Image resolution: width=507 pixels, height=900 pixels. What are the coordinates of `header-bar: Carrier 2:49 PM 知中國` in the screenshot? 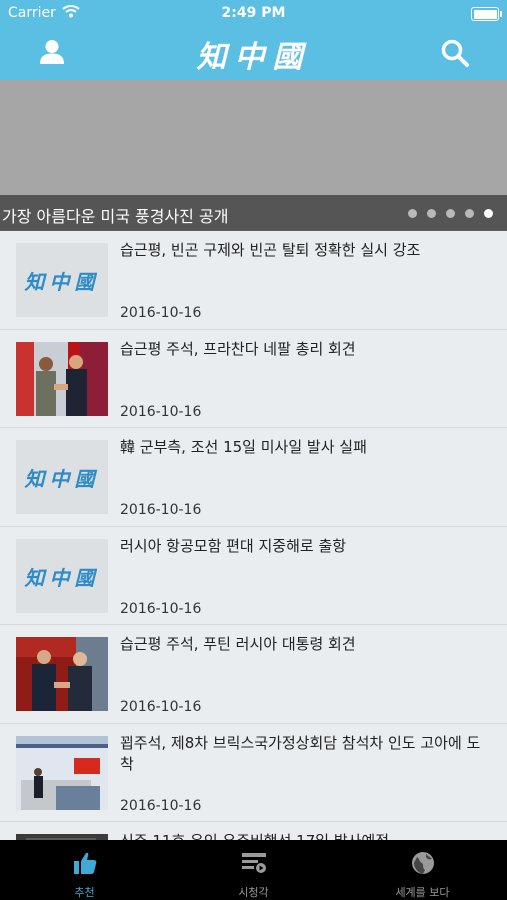 It's located at (253, 40).